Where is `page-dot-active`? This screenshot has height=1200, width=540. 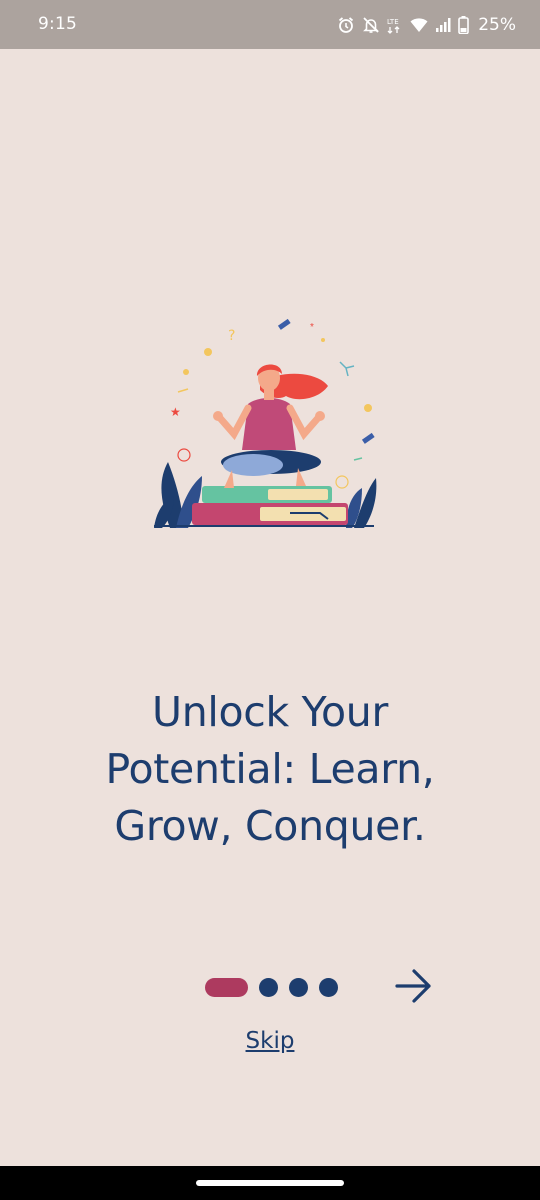
page-dot-active is located at coordinates (226, 987).